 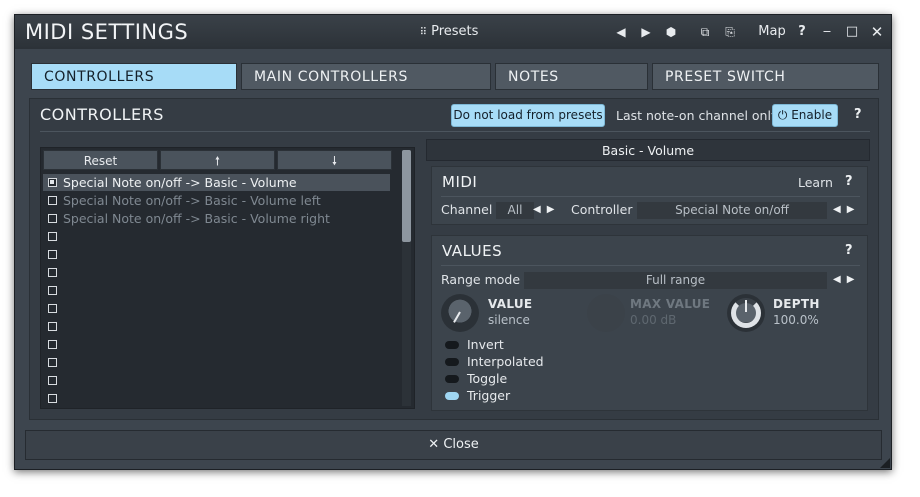 I want to click on resize-handle-icon, so click(x=885, y=463).